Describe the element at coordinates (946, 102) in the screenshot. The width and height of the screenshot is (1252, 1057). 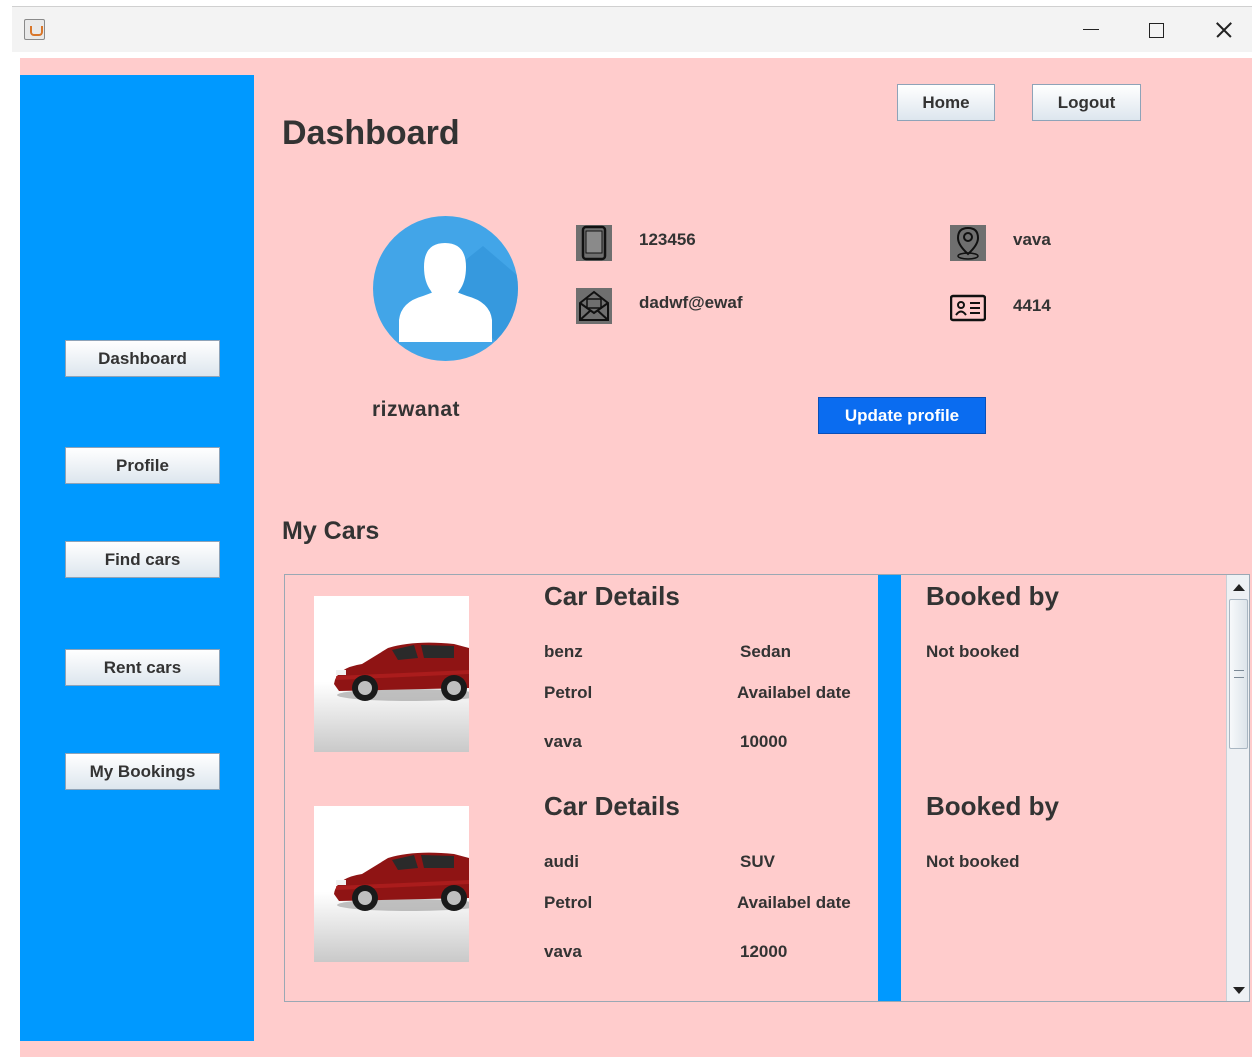
I see `home-button: Home` at that location.